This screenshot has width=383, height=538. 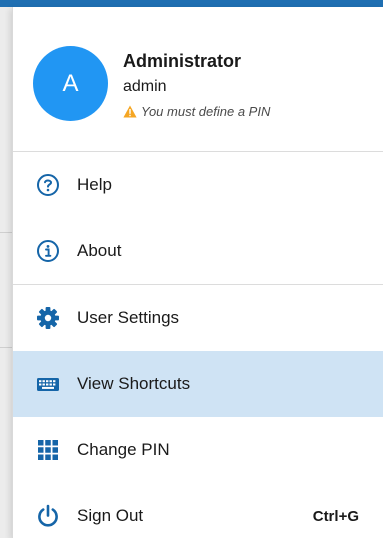 I want to click on avatar: A, so click(x=70, y=83).